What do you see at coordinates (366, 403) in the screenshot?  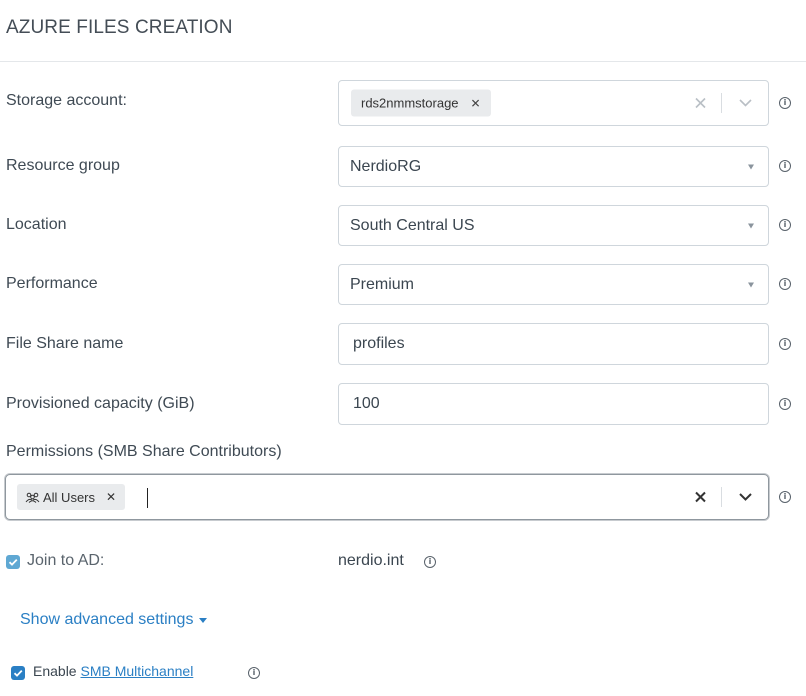 I see `provisioned-capacity-value: 100` at bounding box center [366, 403].